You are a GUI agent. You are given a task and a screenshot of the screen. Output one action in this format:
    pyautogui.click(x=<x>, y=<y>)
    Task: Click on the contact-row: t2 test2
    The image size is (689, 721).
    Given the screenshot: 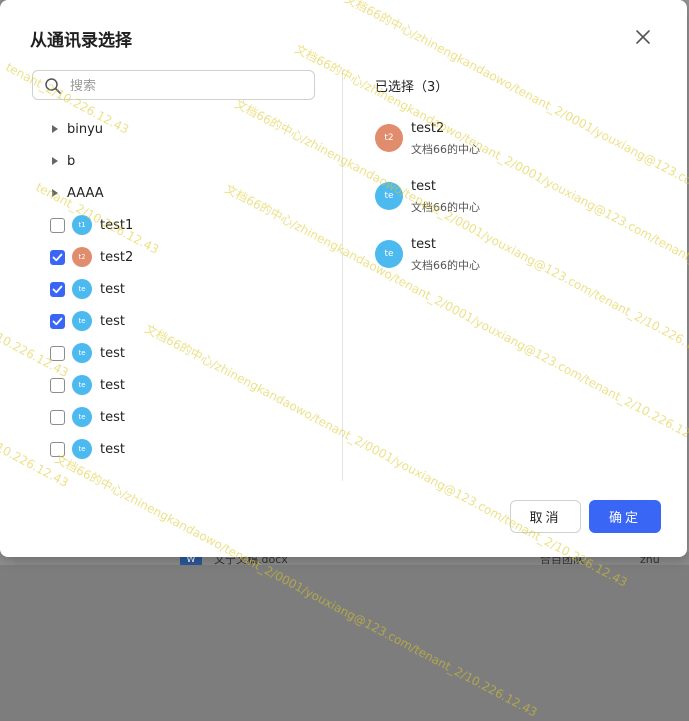 What is the action you would take?
    pyautogui.click(x=91, y=257)
    